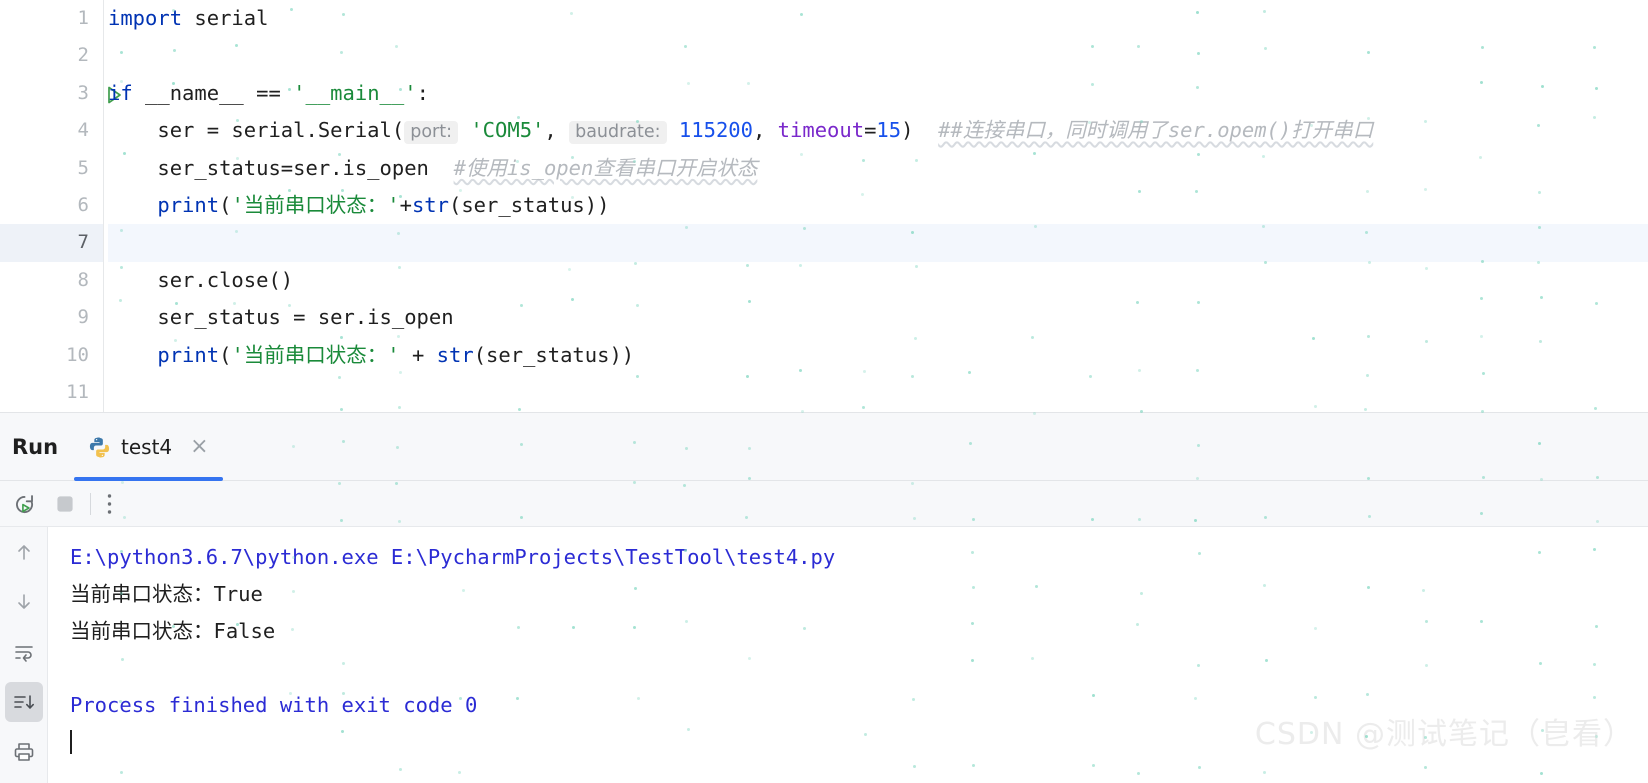 The width and height of the screenshot is (1648, 783). Describe the element at coordinates (878, 317) in the screenshot. I see `code-line-9: ser_status = ser.is_open` at that location.